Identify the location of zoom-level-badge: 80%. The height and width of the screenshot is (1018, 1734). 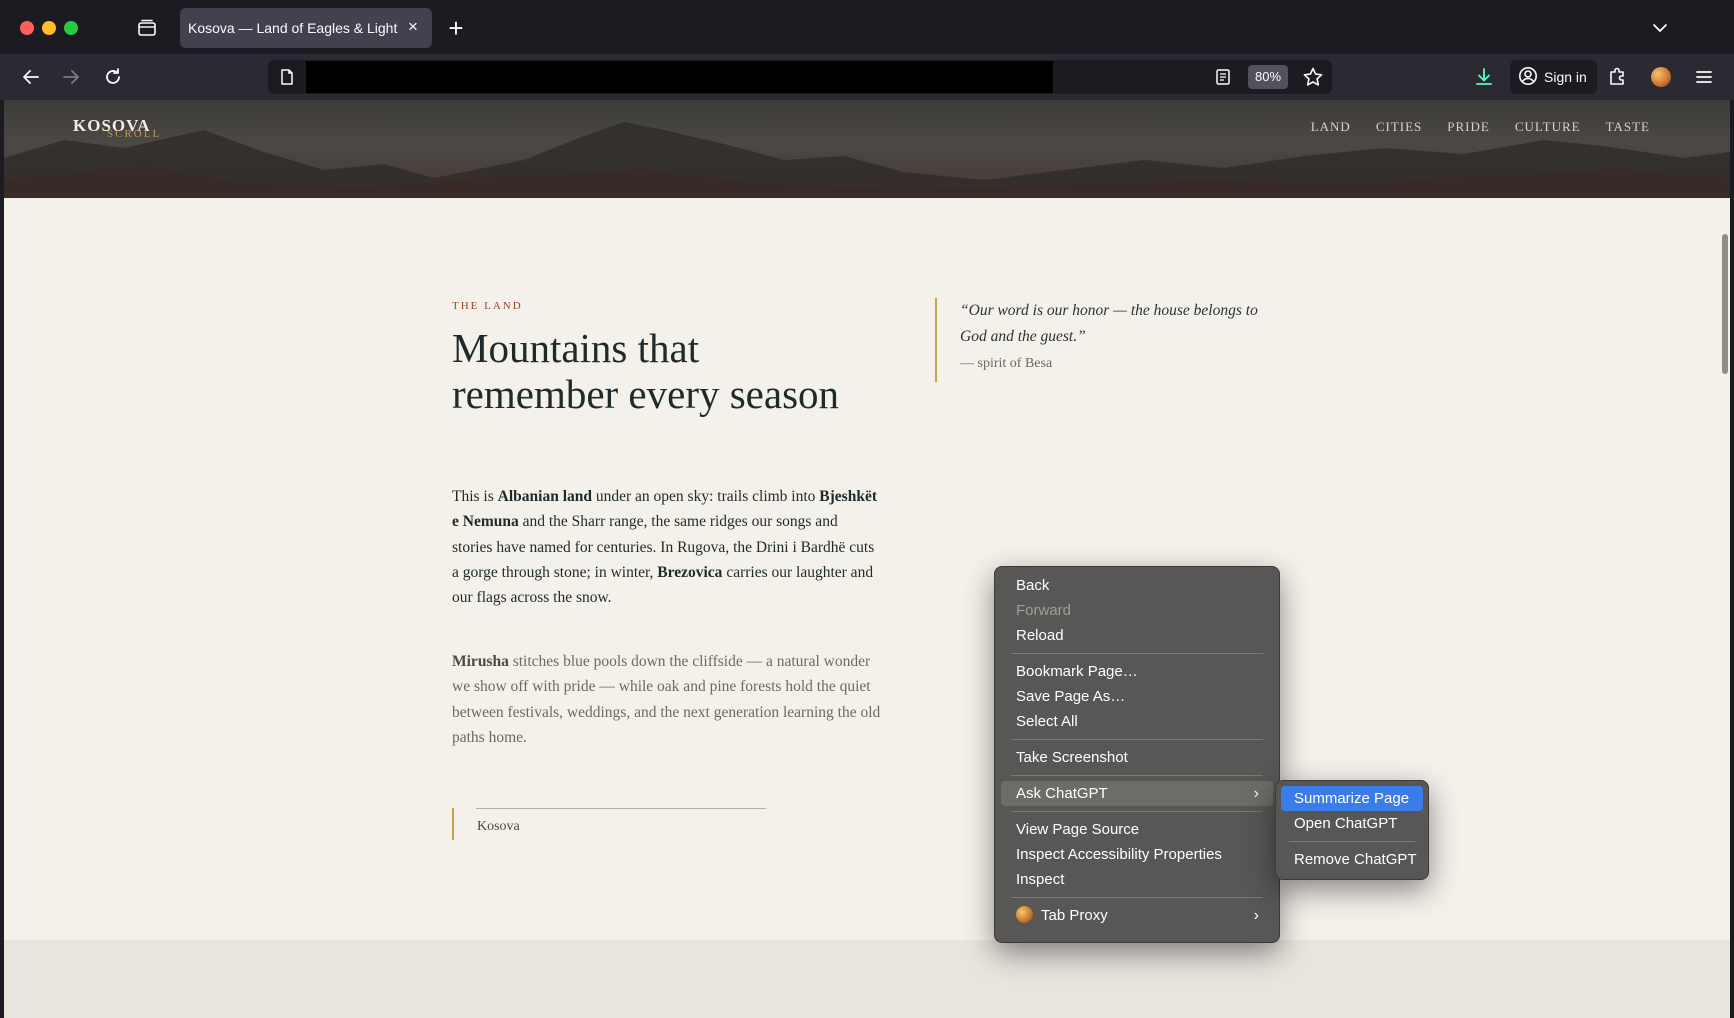
(1268, 77).